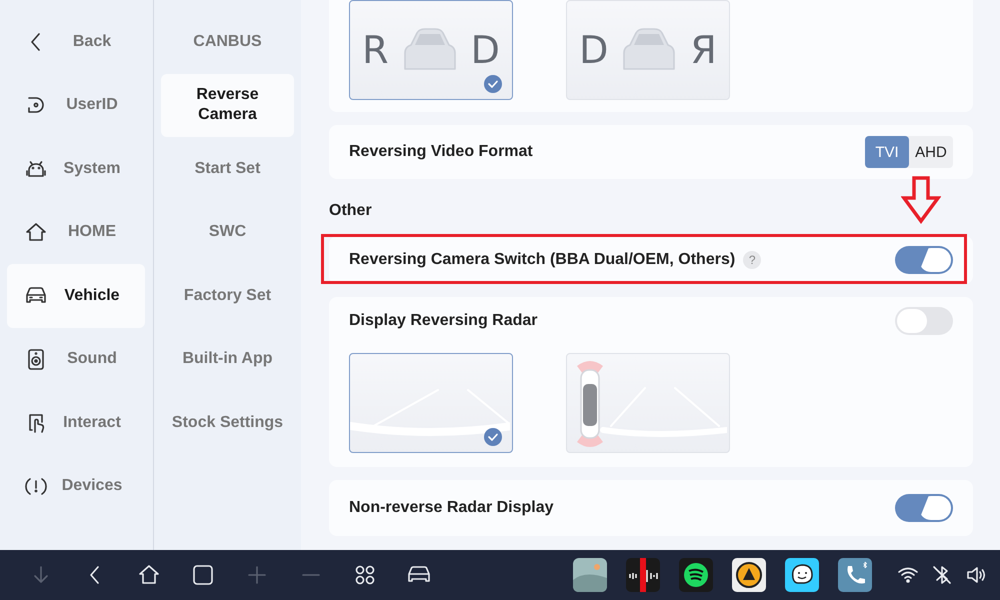 This screenshot has width=1000, height=600. I want to click on gallery-app-icon, so click(590, 575).